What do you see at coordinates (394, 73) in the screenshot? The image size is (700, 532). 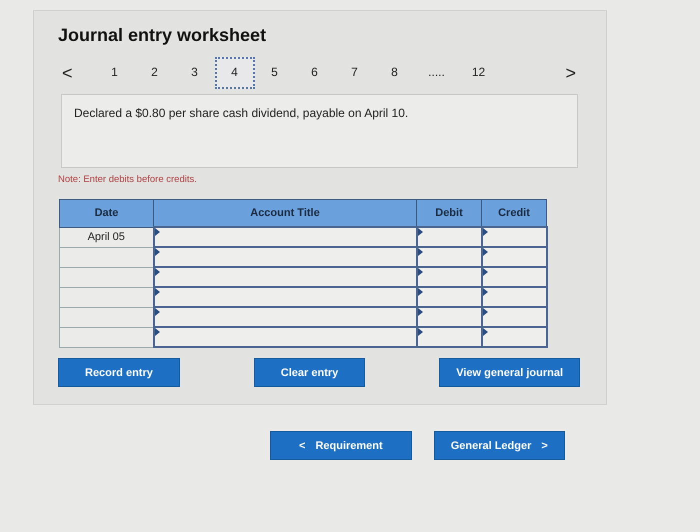 I see `page-tab: 8` at bounding box center [394, 73].